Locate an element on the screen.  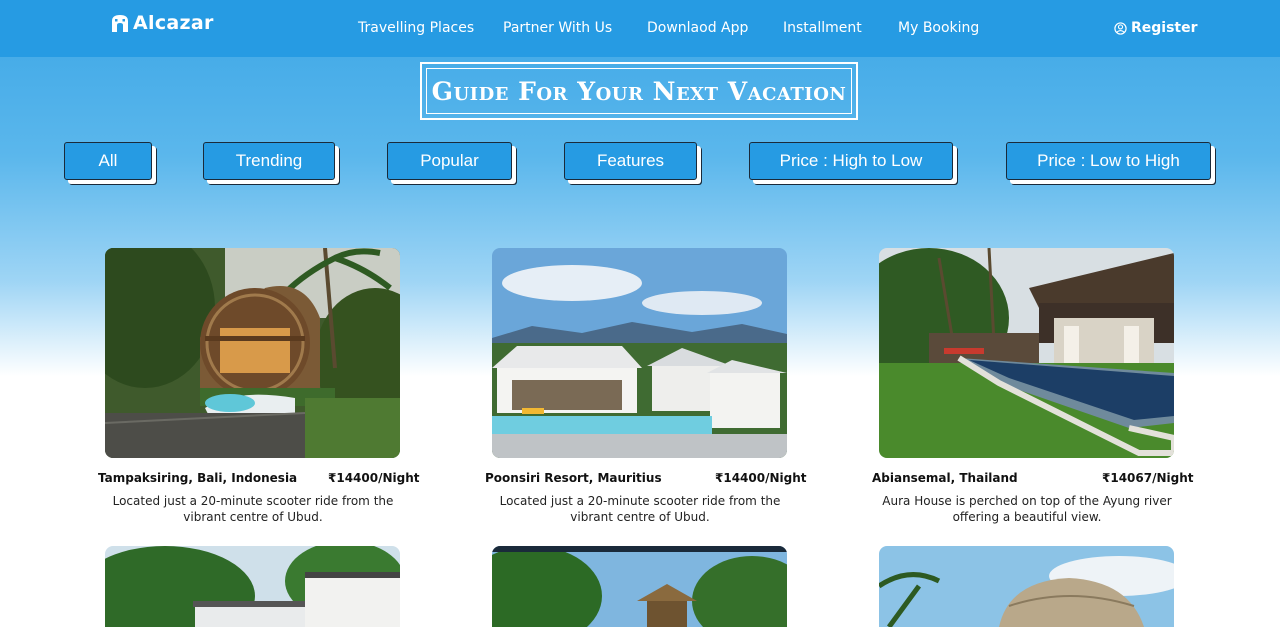
brand-logo: Alcazar is located at coordinates (162, 23).